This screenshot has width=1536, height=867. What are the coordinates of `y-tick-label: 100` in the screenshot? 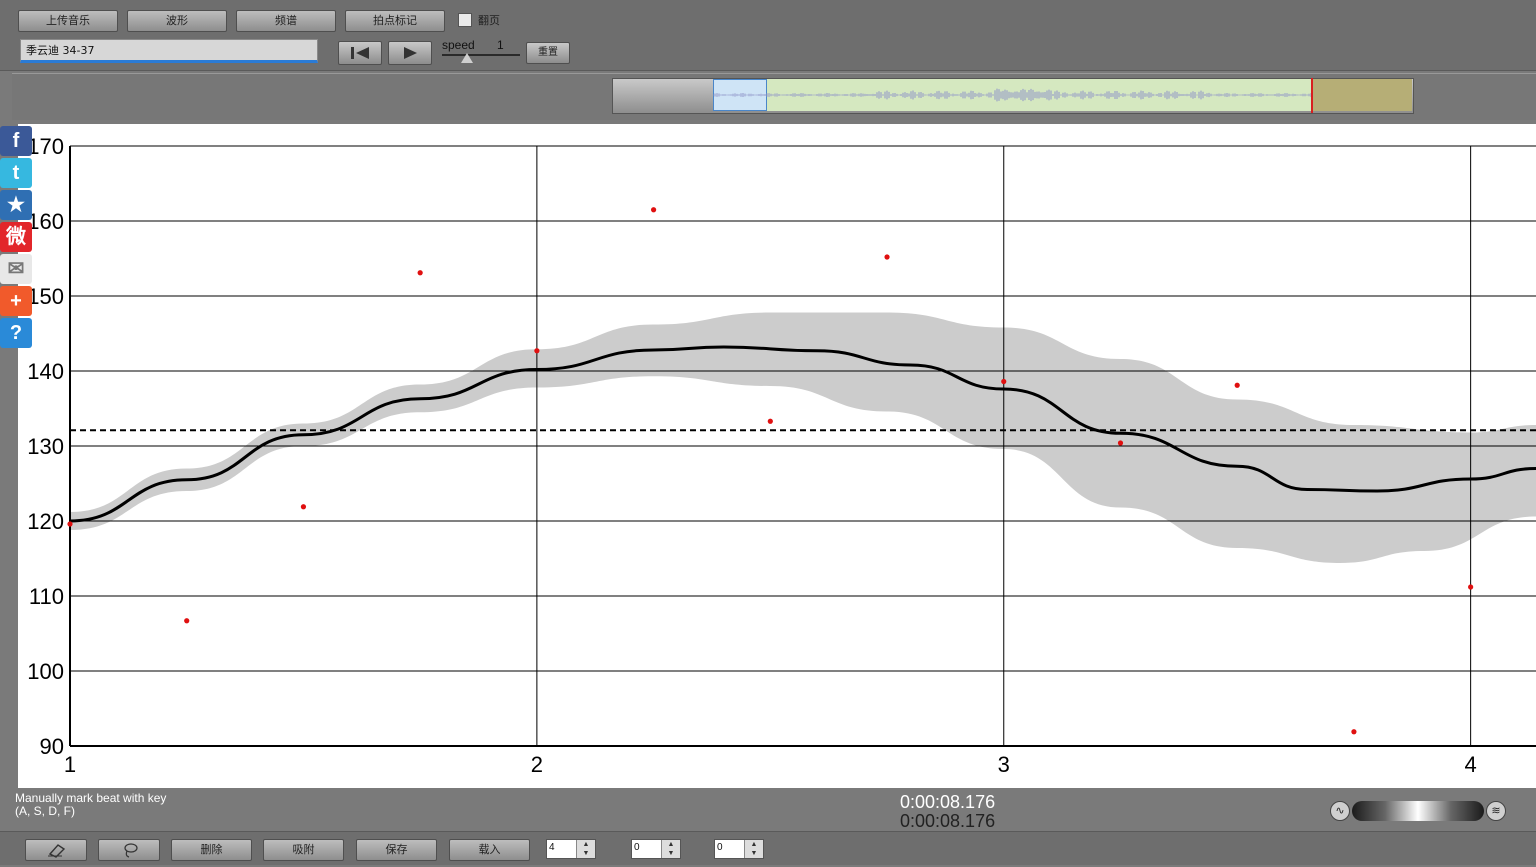 It's located at (45, 671).